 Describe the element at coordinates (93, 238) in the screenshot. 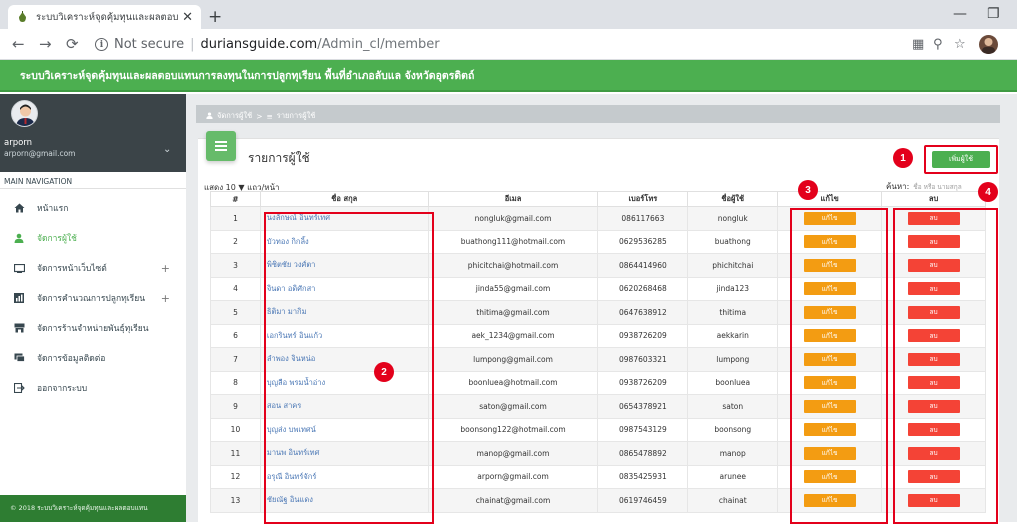

I see `sidebar-item-users: จัดการผู้ใช้` at that location.